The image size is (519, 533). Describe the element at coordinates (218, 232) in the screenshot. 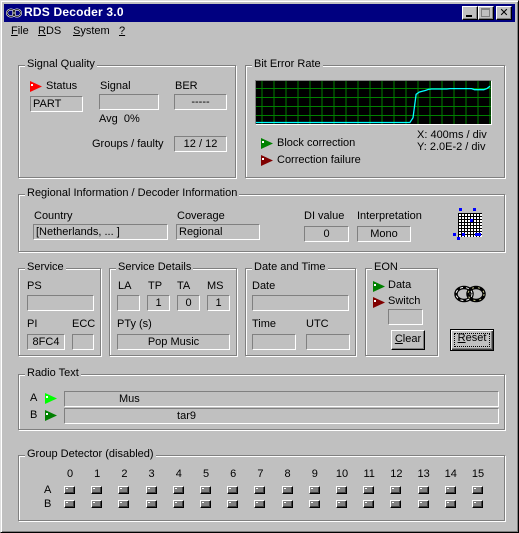

I see `coverage-field: Regional` at that location.